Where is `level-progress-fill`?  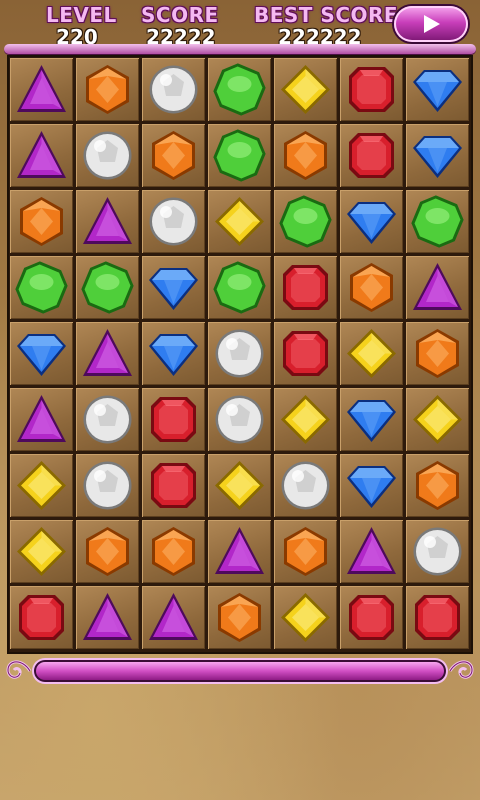 level-progress-fill is located at coordinates (240, 671).